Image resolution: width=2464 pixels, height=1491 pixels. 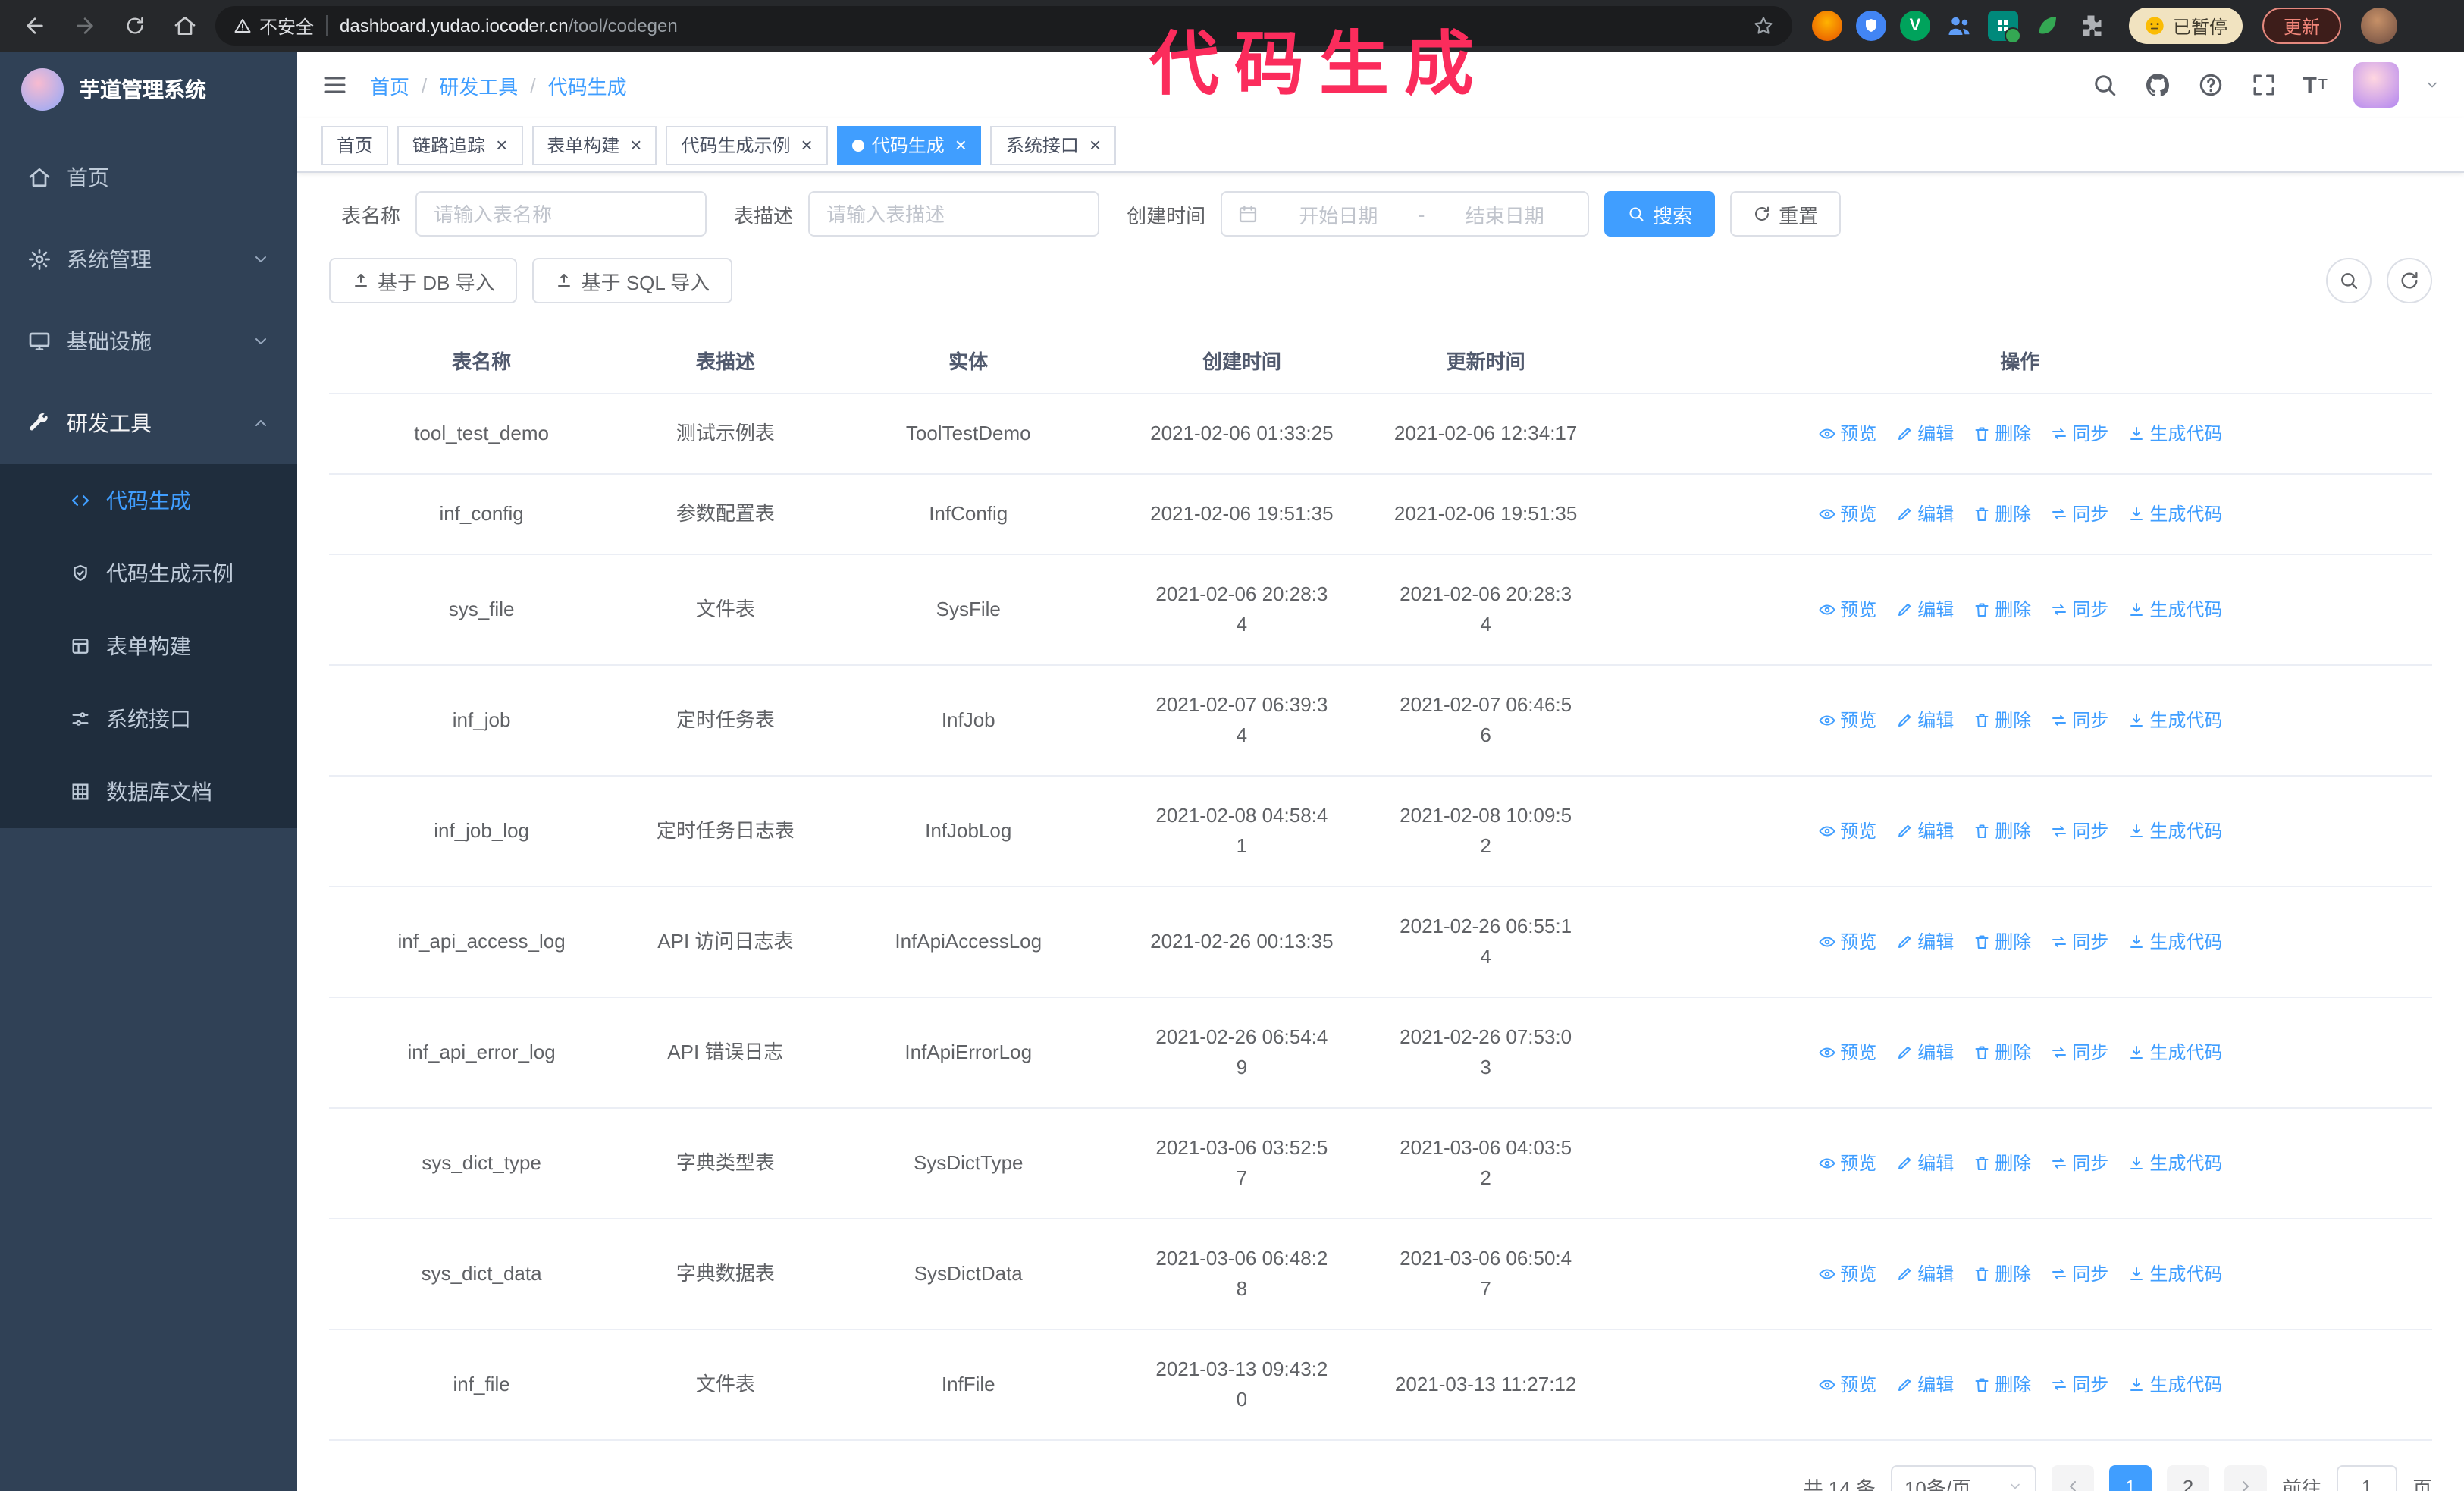 I want to click on browser-profile-avatar, so click(x=2380, y=26).